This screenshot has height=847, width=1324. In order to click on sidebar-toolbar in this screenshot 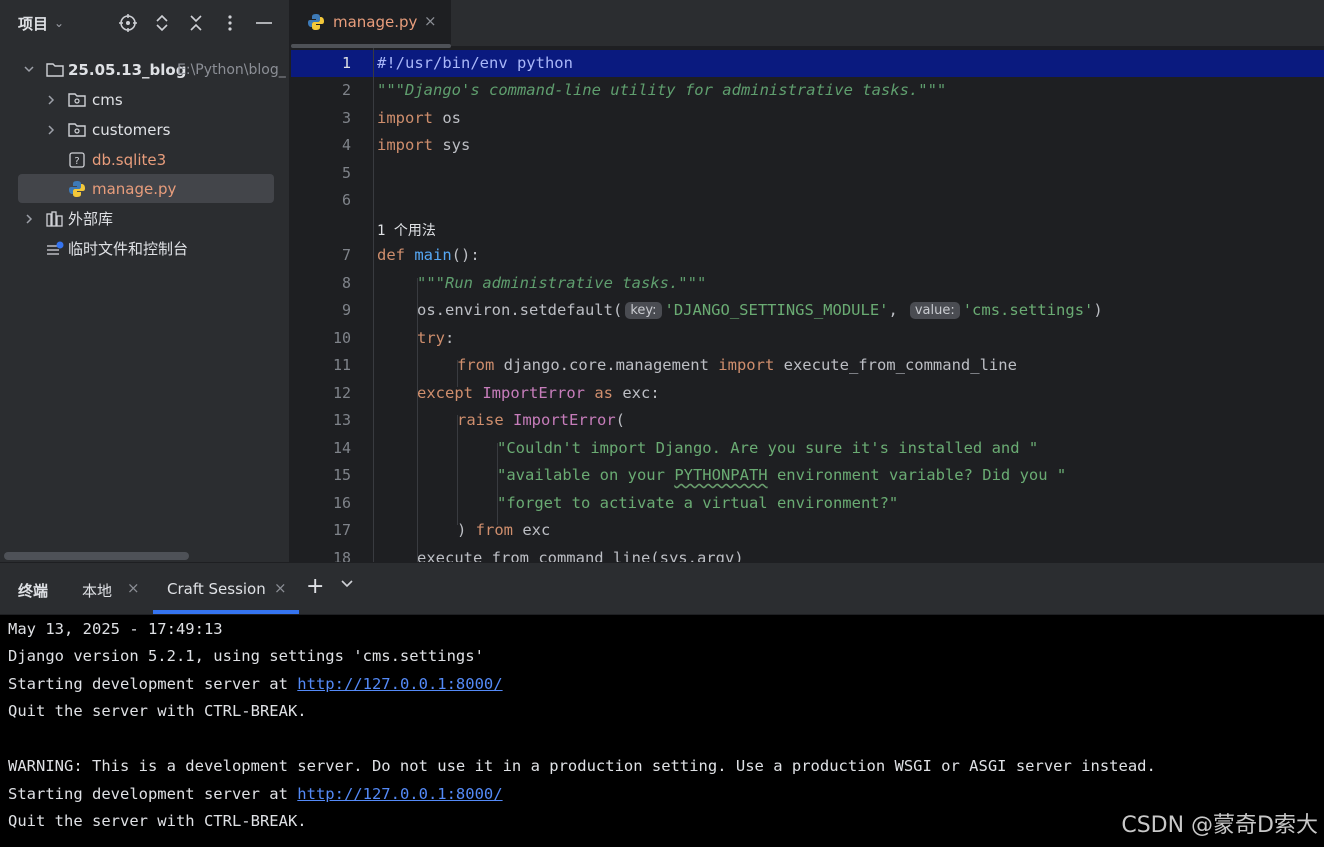, I will do `click(196, 23)`.